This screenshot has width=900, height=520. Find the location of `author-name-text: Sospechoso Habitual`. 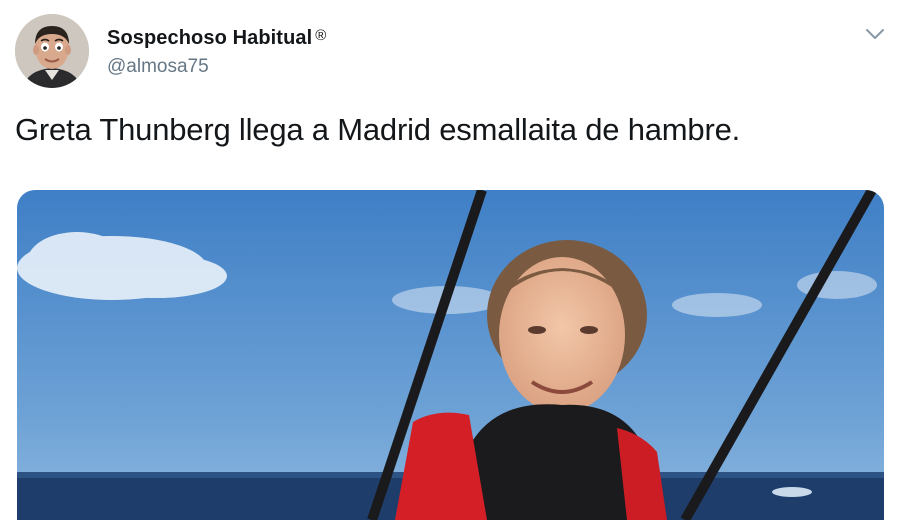

author-name-text: Sospechoso Habitual is located at coordinates (210, 38).